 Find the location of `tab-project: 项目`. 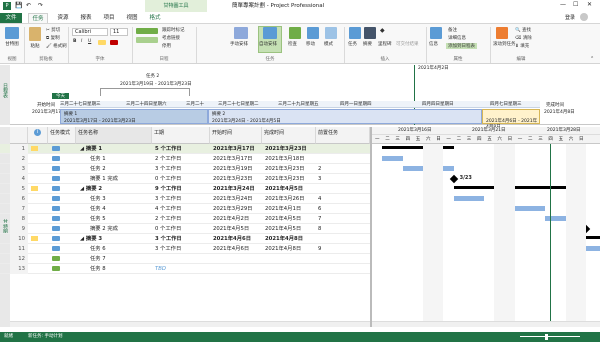

tab-project: 项目 is located at coordinates (109, 18).